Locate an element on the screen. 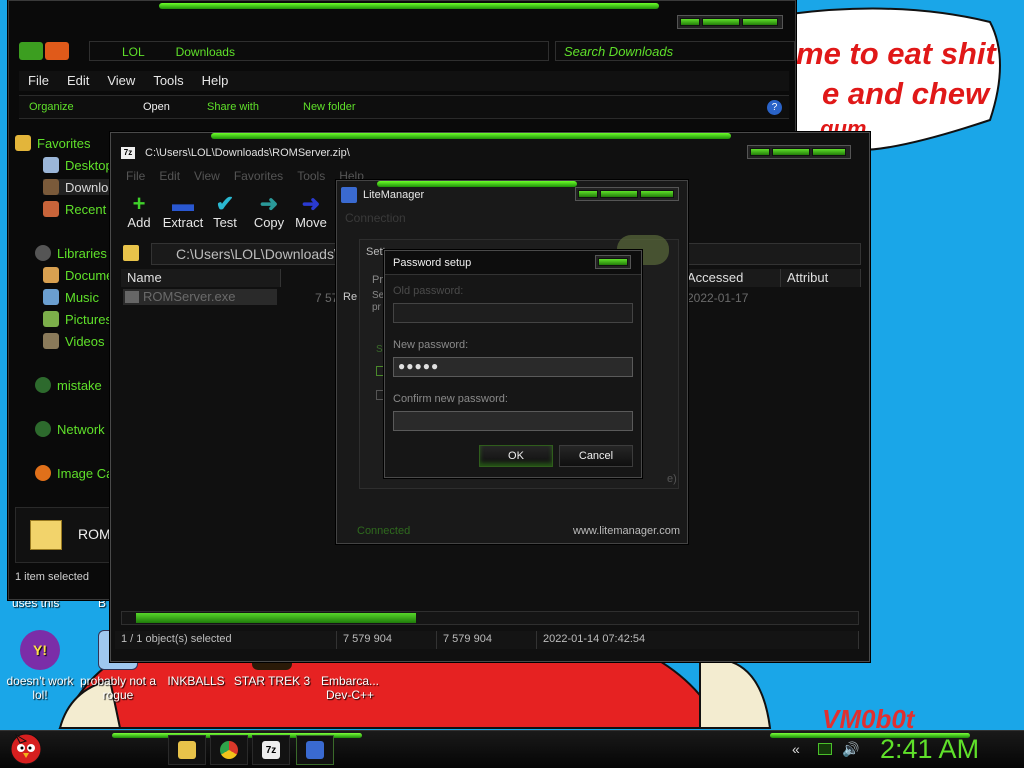 This screenshot has width=1024, height=768. pr-fragment: pr is located at coordinates (376, 307).